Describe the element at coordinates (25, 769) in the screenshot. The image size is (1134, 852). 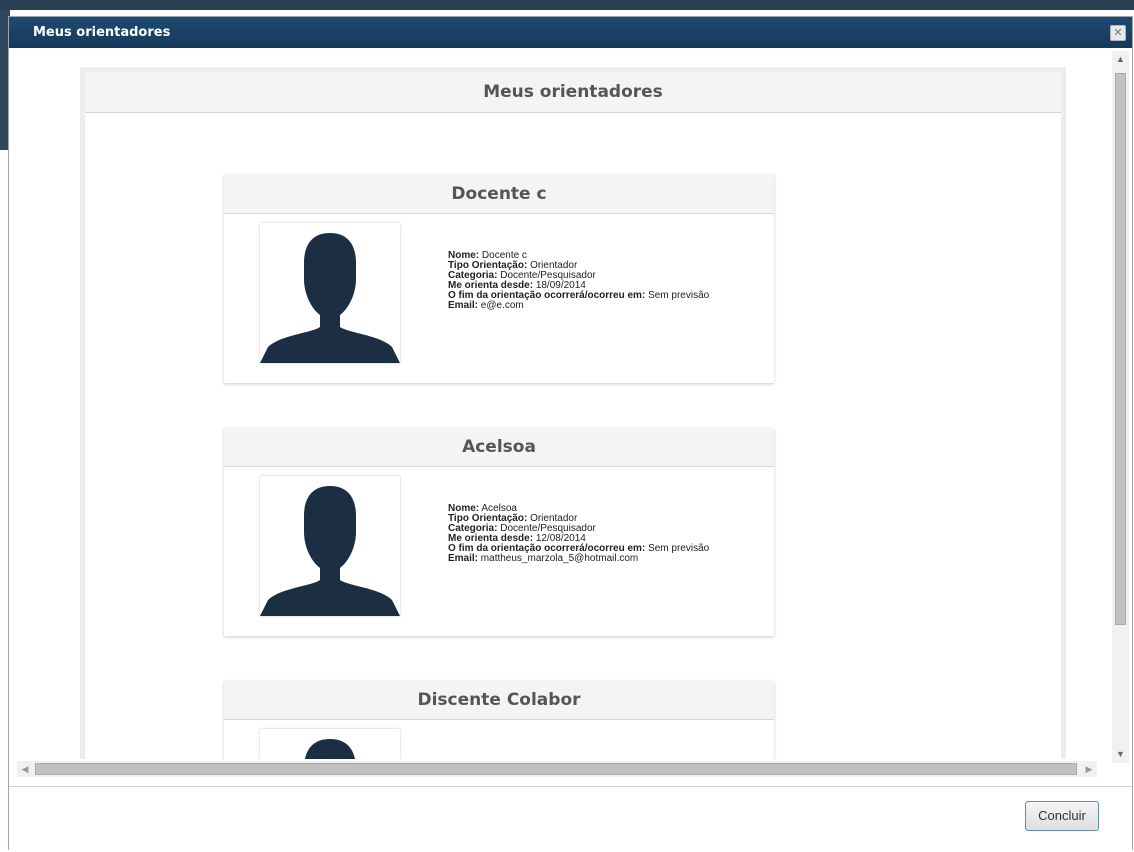
I see `scroll-left-icon: ◀` at that location.